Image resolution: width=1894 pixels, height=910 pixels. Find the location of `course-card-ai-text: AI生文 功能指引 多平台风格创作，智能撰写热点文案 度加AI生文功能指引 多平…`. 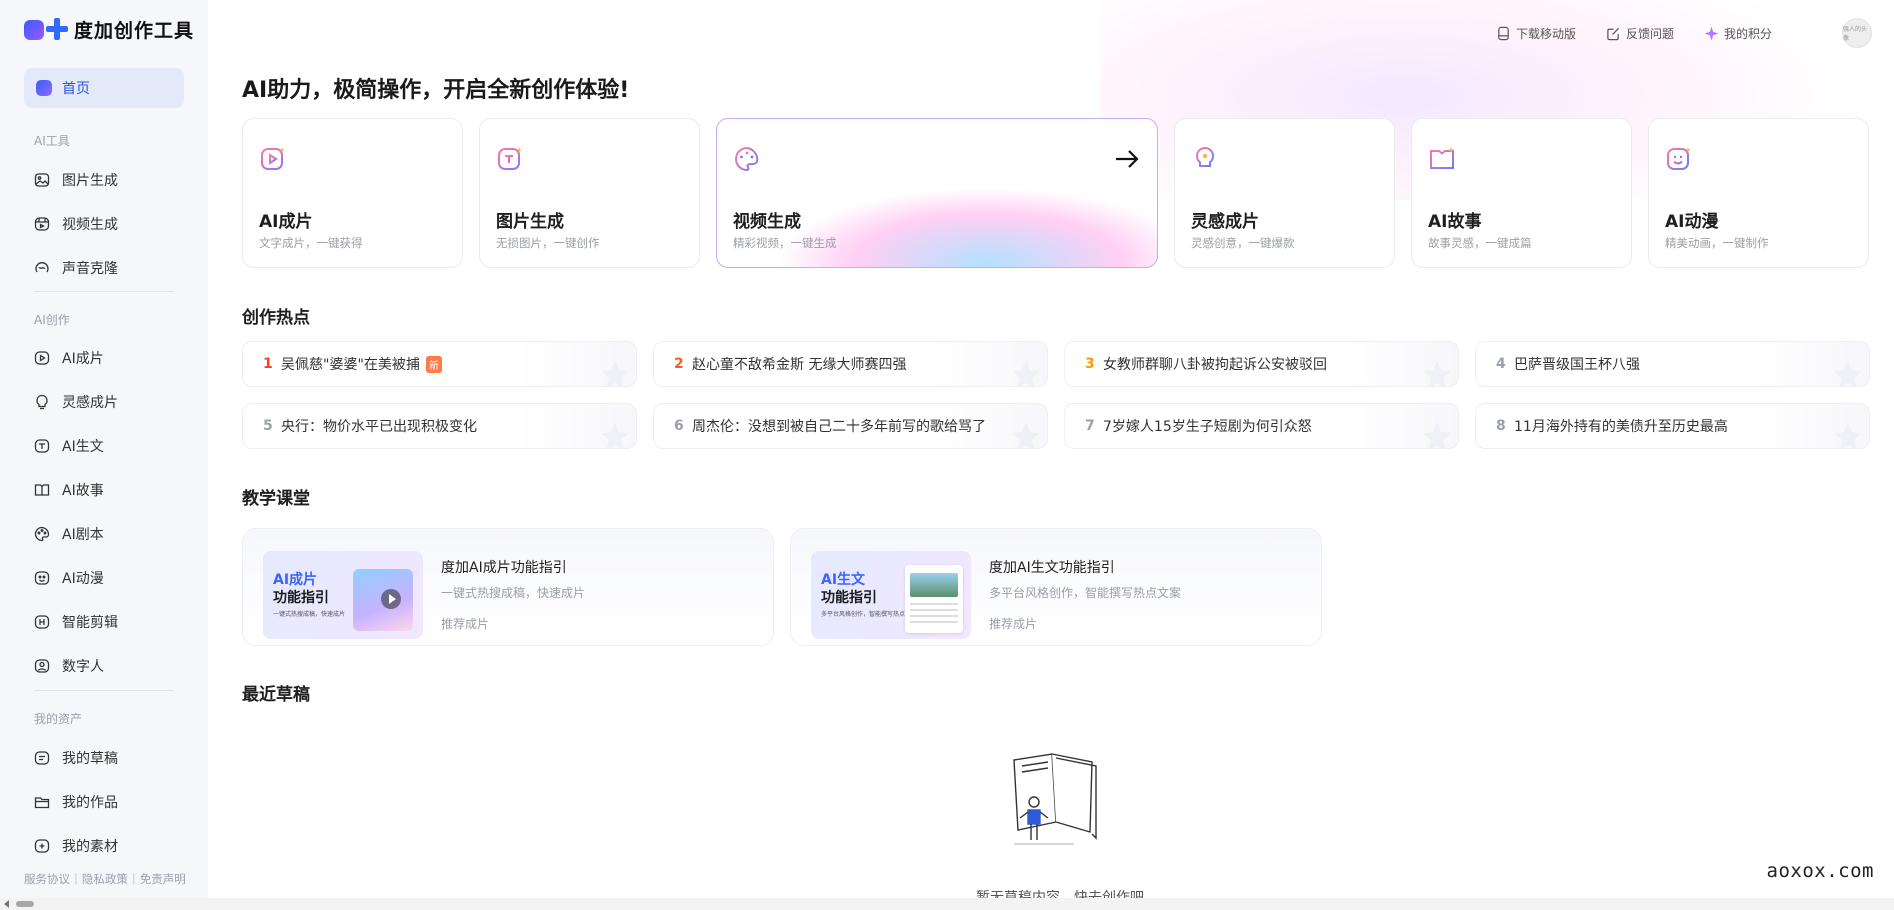

course-card-ai-text: AI生文 功能指引 多平台风格创作，智能撰写热点文案 度加AI生文功能指引 多平… is located at coordinates (1056, 587).